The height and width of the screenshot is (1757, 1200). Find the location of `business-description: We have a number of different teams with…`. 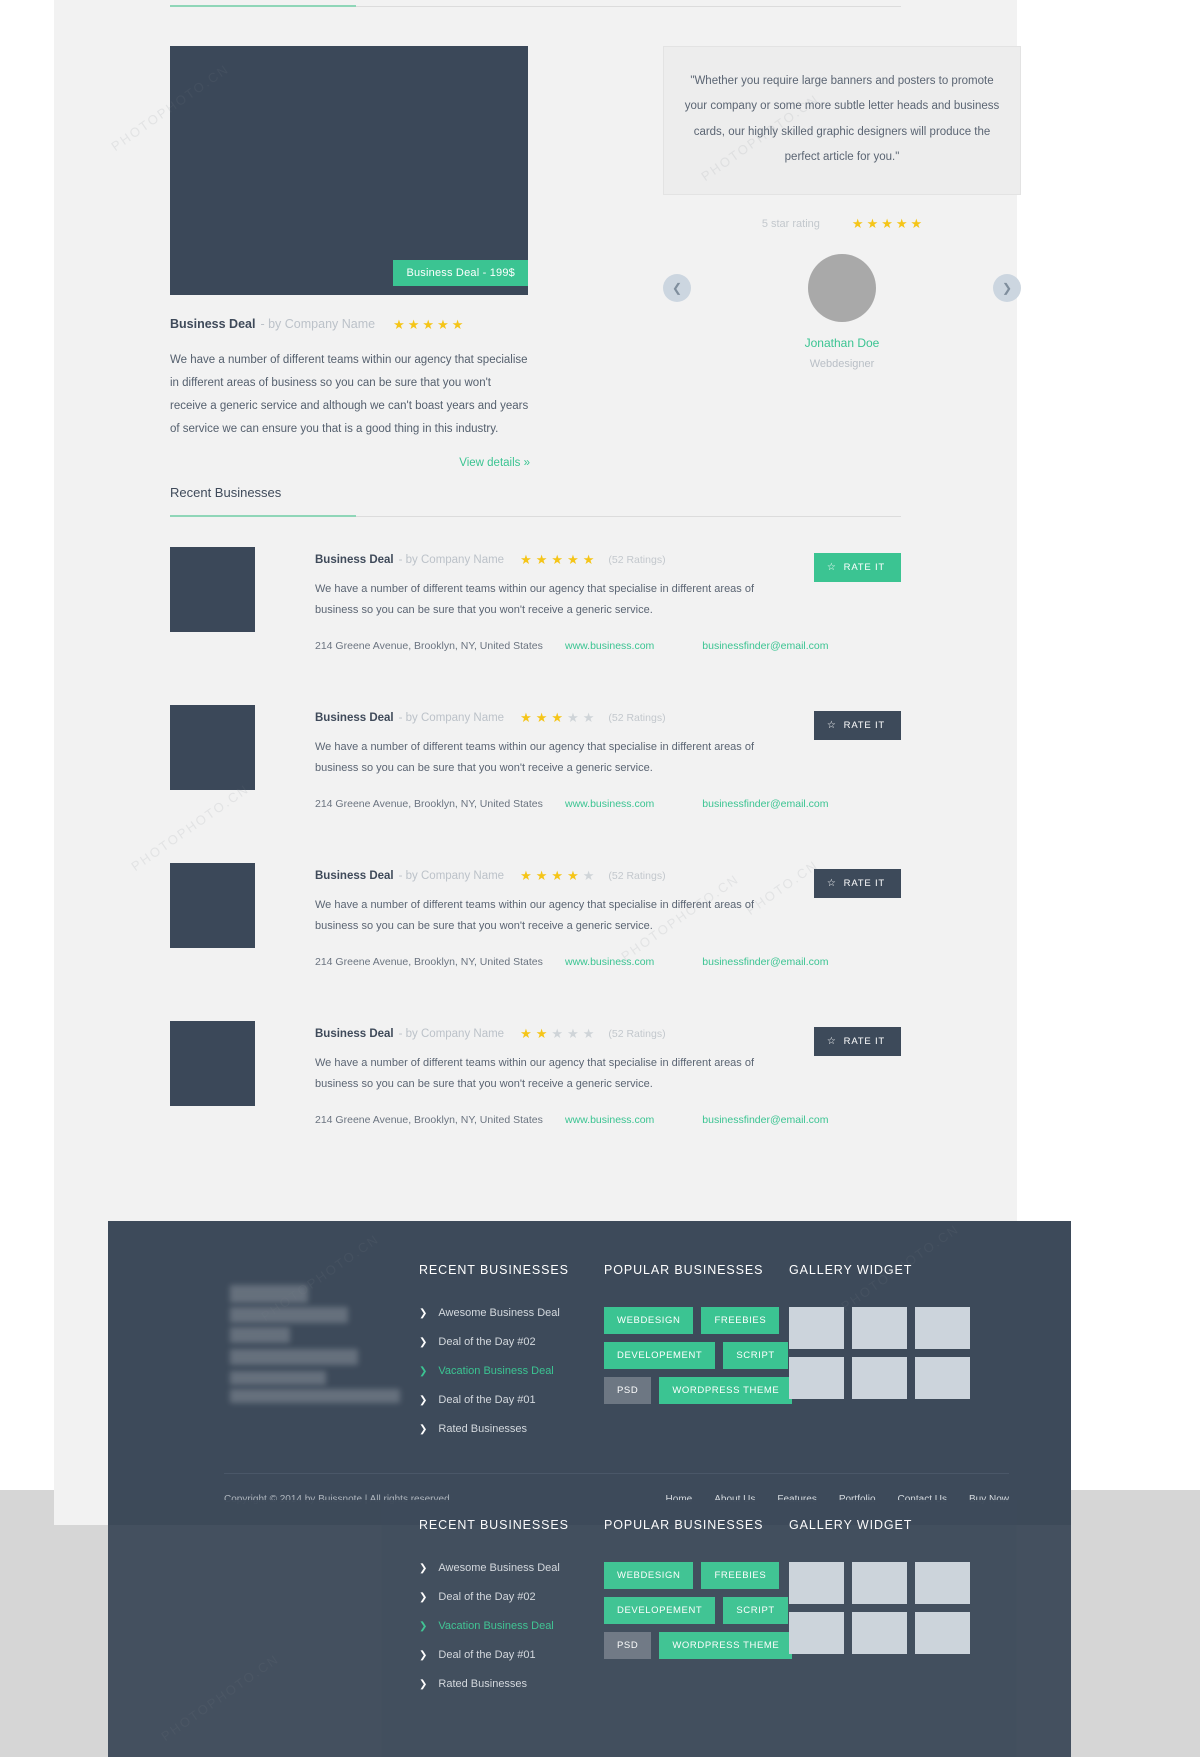

business-description: We have a number of different teams with… is located at coordinates (535, 916).